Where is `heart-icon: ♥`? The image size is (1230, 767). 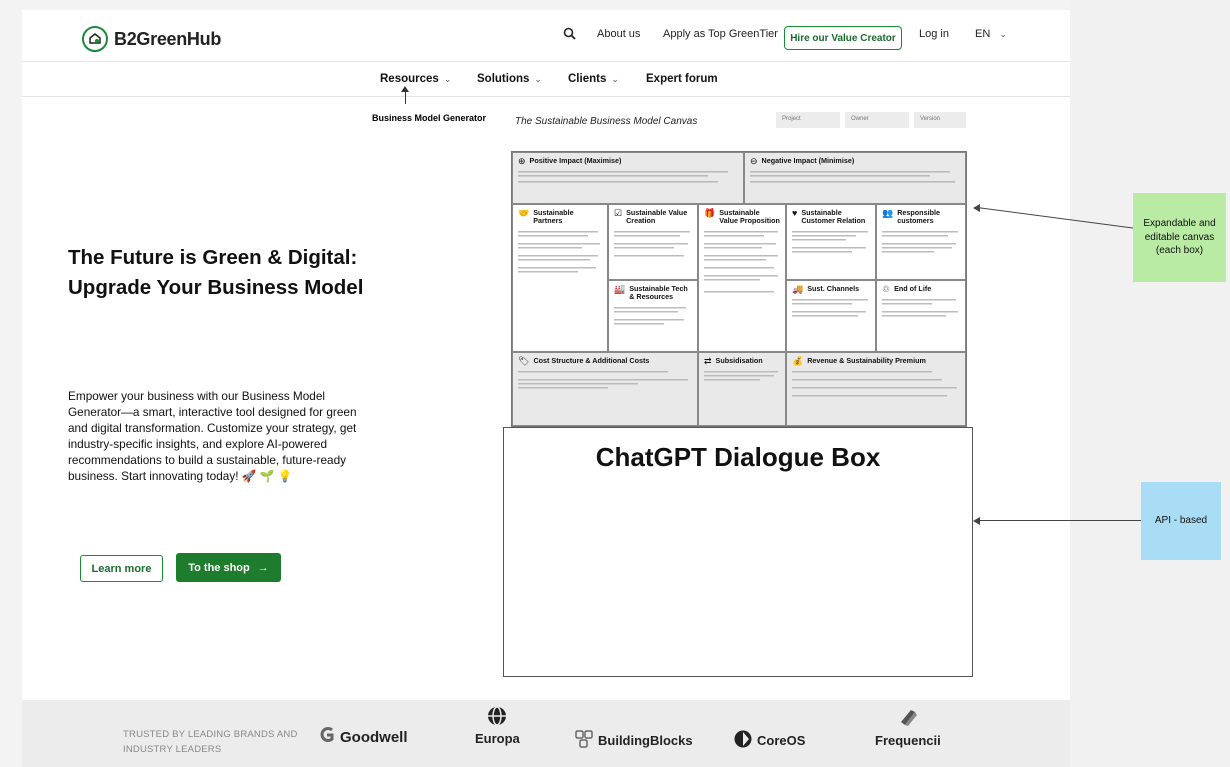
heart-icon: ♥ is located at coordinates (795, 213).